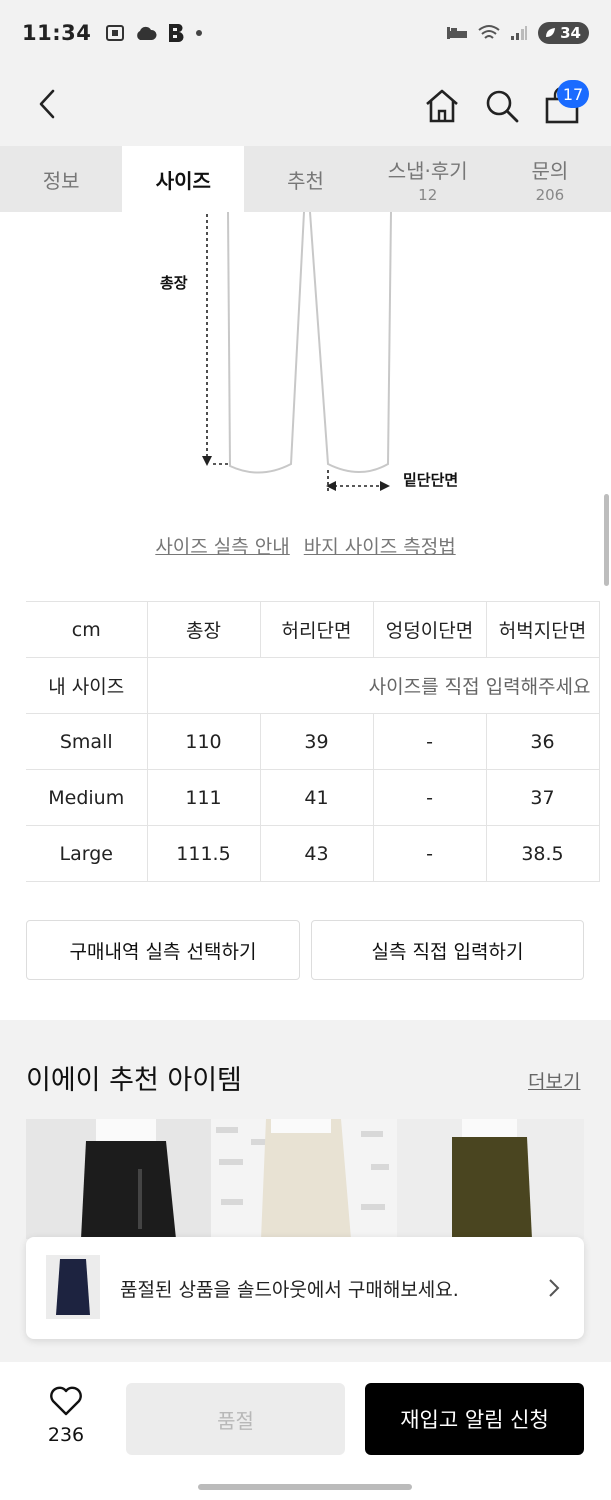  Describe the element at coordinates (66, 1435) in the screenshot. I see `like-count: 236` at that location.